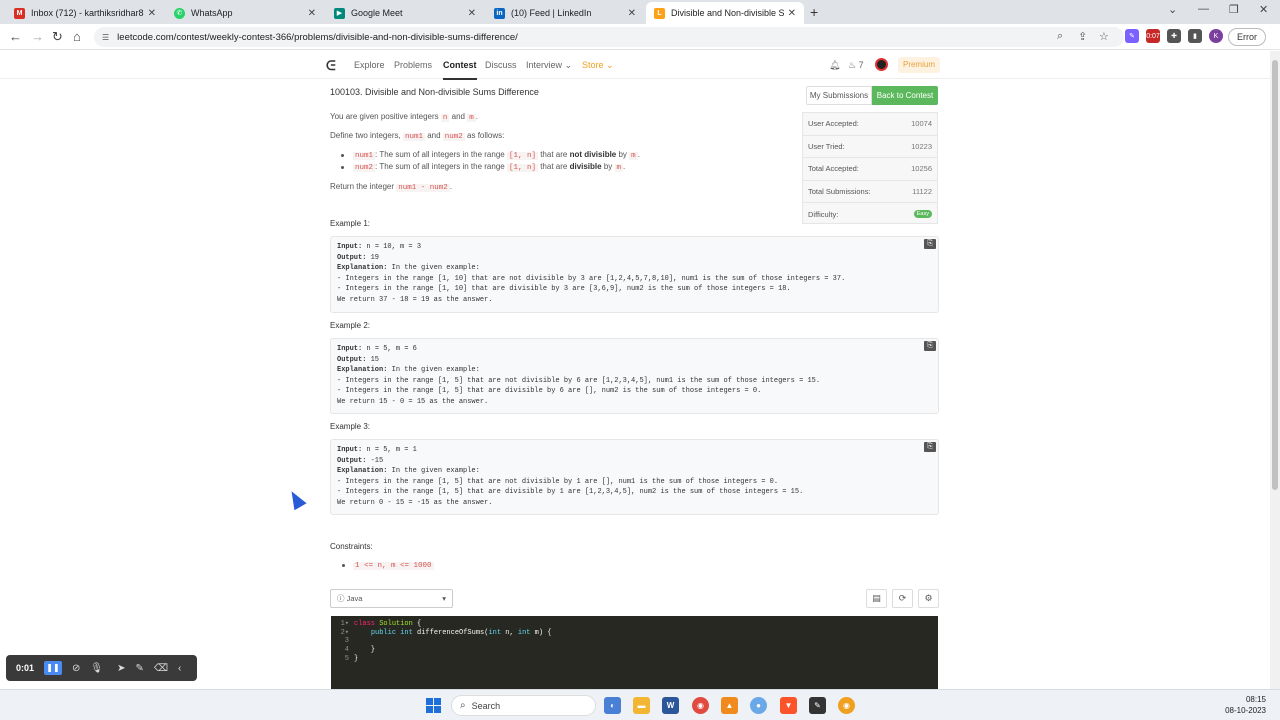 This screenshot has height=720, width=1280. What do you see at coordinates (346, 658) in the screenshot?
I see `line-number: 5` at bounding box center [346, 658].